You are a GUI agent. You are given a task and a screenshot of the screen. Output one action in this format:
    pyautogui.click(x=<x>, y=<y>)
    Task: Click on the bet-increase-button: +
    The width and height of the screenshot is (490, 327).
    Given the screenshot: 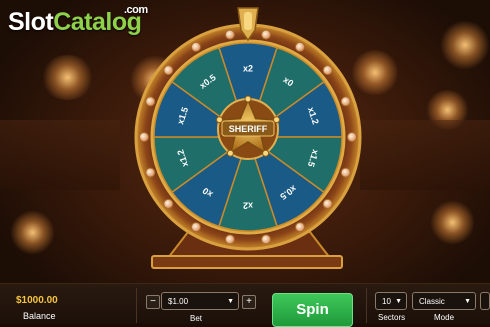 What is the action you would take?
    pyautogui.click(x=249, y=302)
    